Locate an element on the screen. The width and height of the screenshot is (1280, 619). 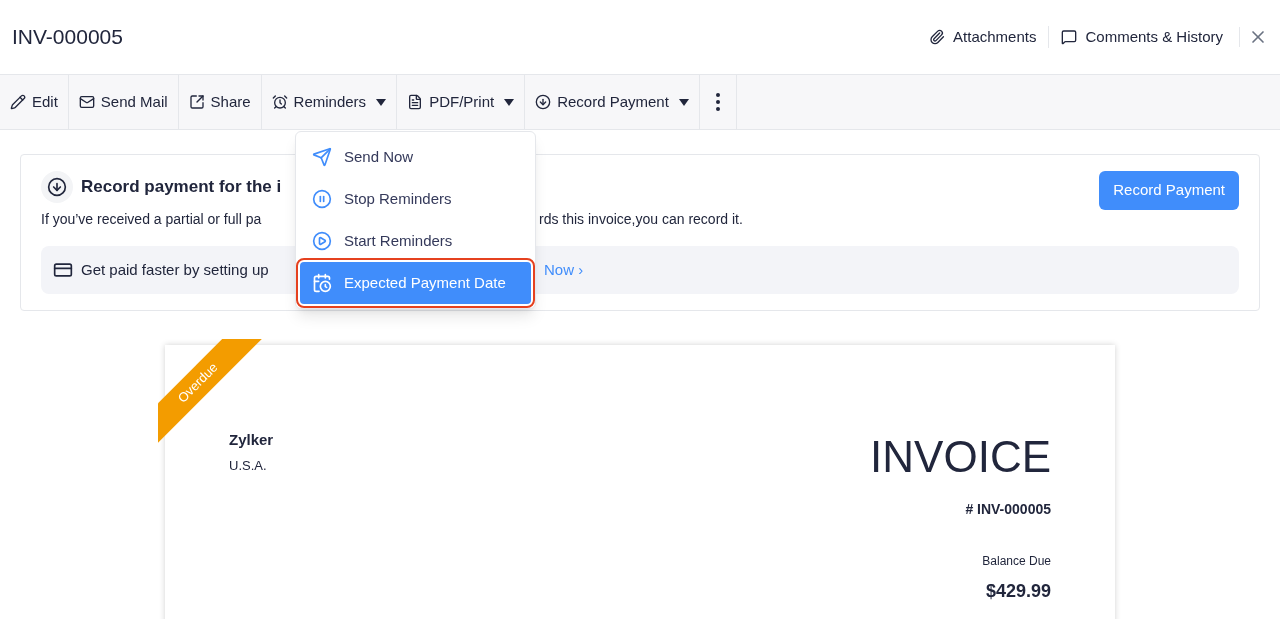
toolbar-button: Share is located at coordinates (220, 102).